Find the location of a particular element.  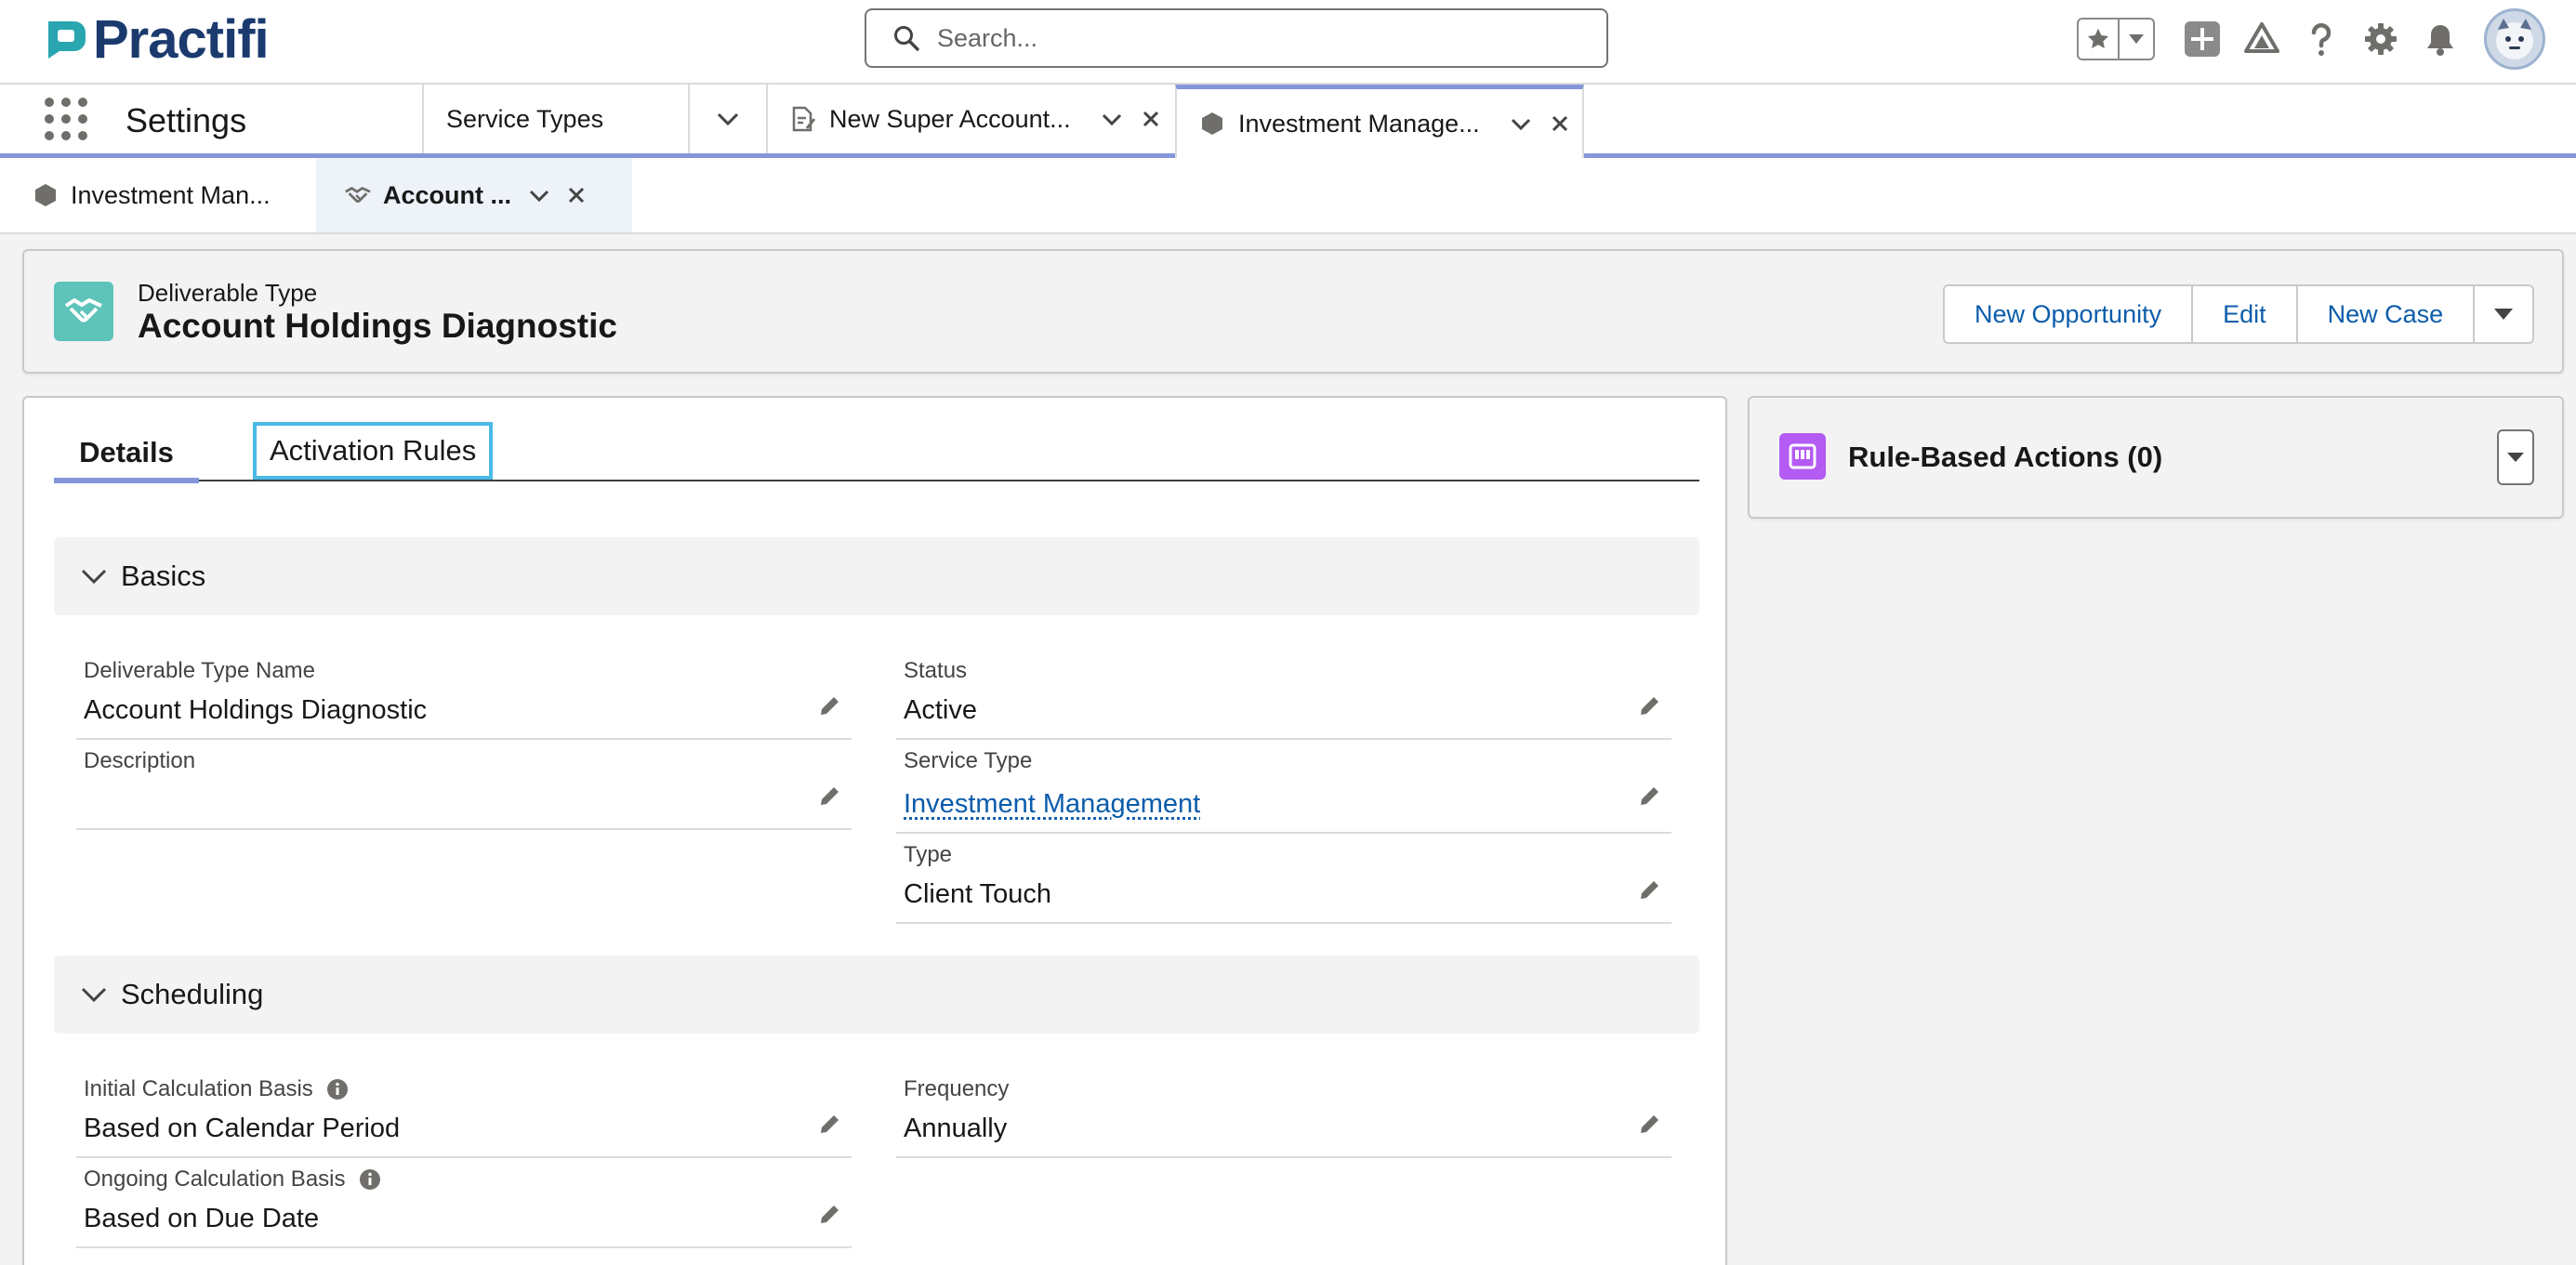

global-header: Practifi is located at coordinates (1288, 42).